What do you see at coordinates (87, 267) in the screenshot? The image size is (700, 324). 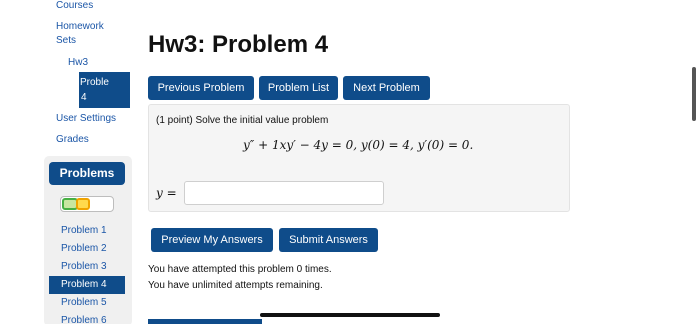 I see `problem-list-item-3: Problem 3` at bounding box center [87, 267].